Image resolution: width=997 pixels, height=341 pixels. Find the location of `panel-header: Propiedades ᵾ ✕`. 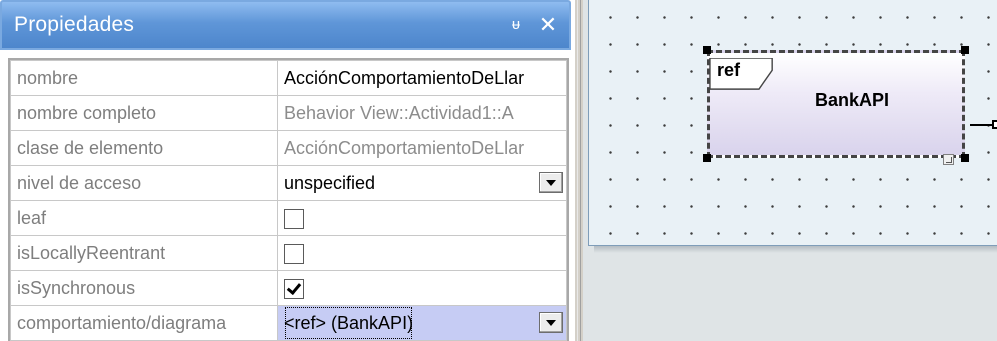

panel-header: Propiedades ᵾ ✕ is located at coordinates (285, 25).